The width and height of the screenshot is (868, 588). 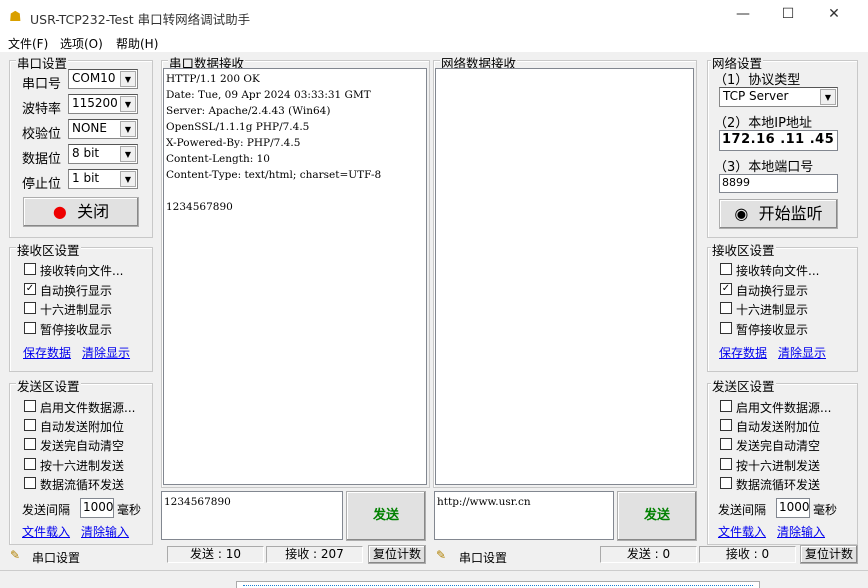 I want to click on radio-icon: ◉, so click(x=741, y=213).